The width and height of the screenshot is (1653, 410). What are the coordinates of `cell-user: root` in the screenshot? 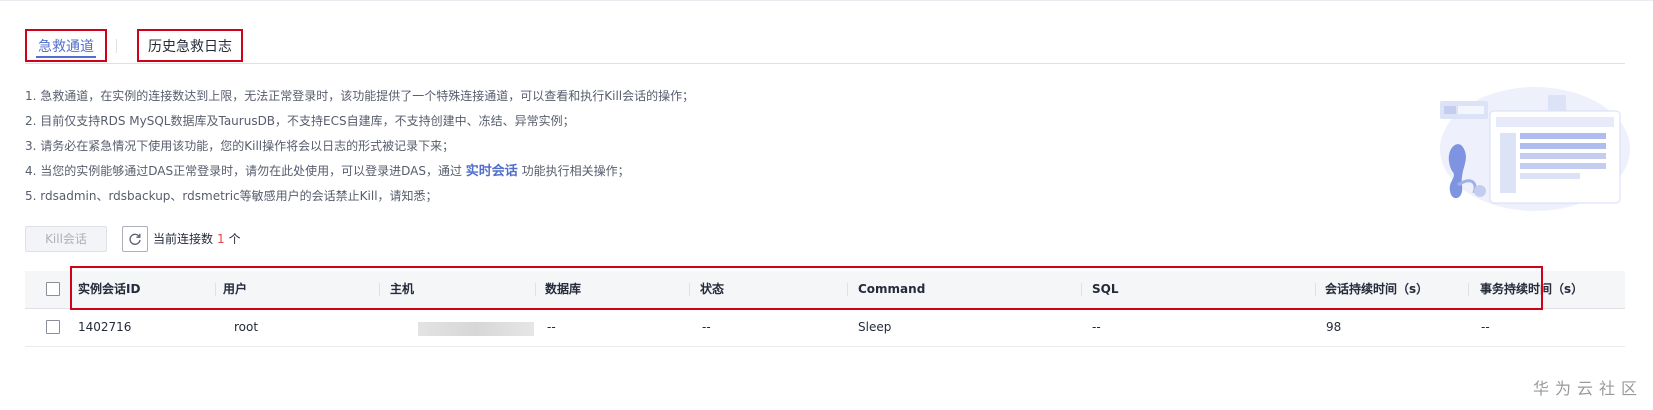 It's located at (246, 327).